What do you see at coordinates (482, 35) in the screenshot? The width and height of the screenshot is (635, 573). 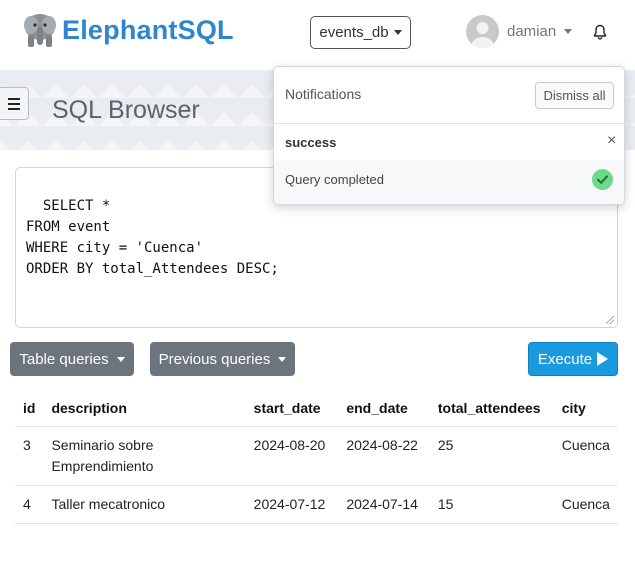 I see `user-avatar-icon` at bounding box center [482, 35].